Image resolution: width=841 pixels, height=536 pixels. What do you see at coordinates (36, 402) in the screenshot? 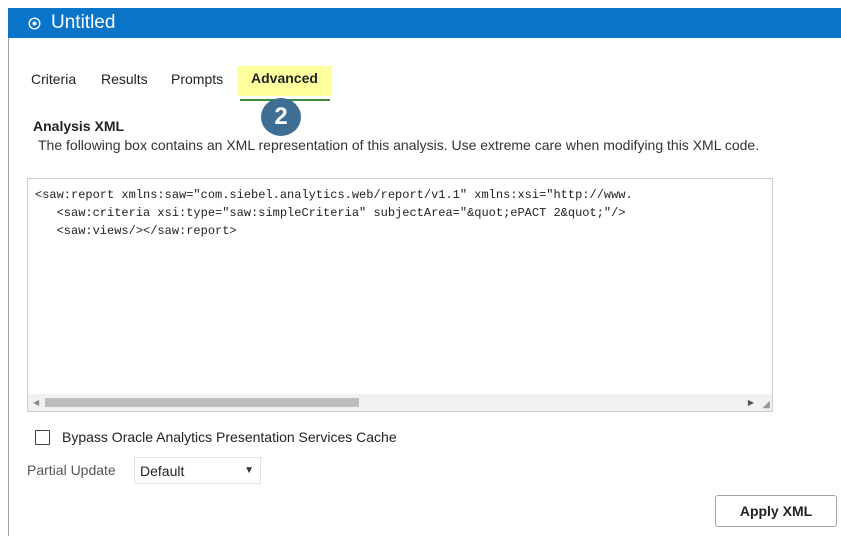
I see `scroll-left-arrow-icon: ◀` at bounding box center [36, 402].